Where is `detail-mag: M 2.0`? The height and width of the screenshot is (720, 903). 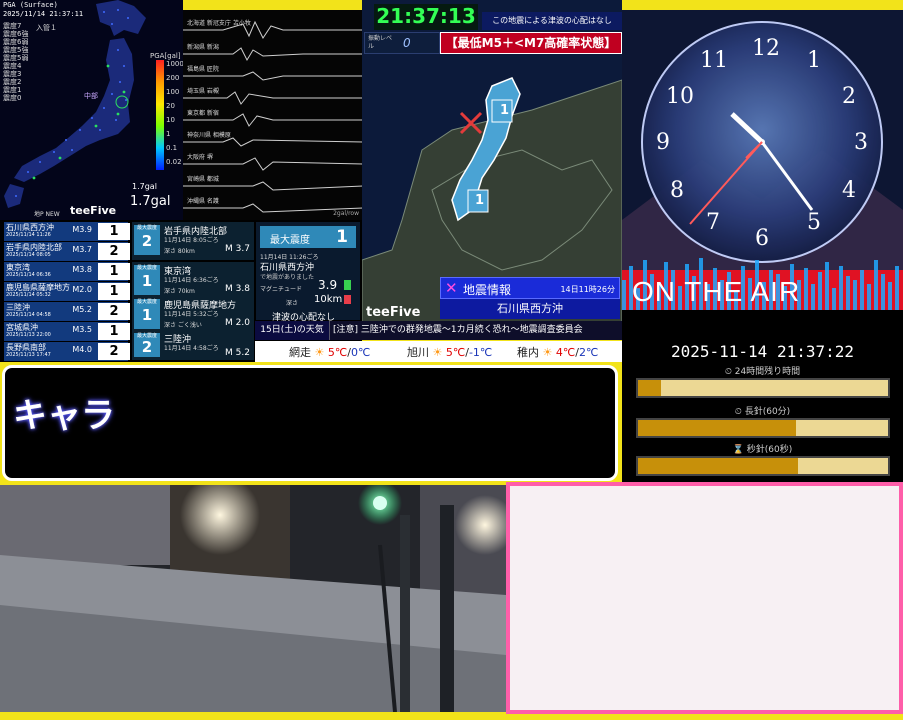 detail-mag: M 2.0 is located at coordinates (237, 323).